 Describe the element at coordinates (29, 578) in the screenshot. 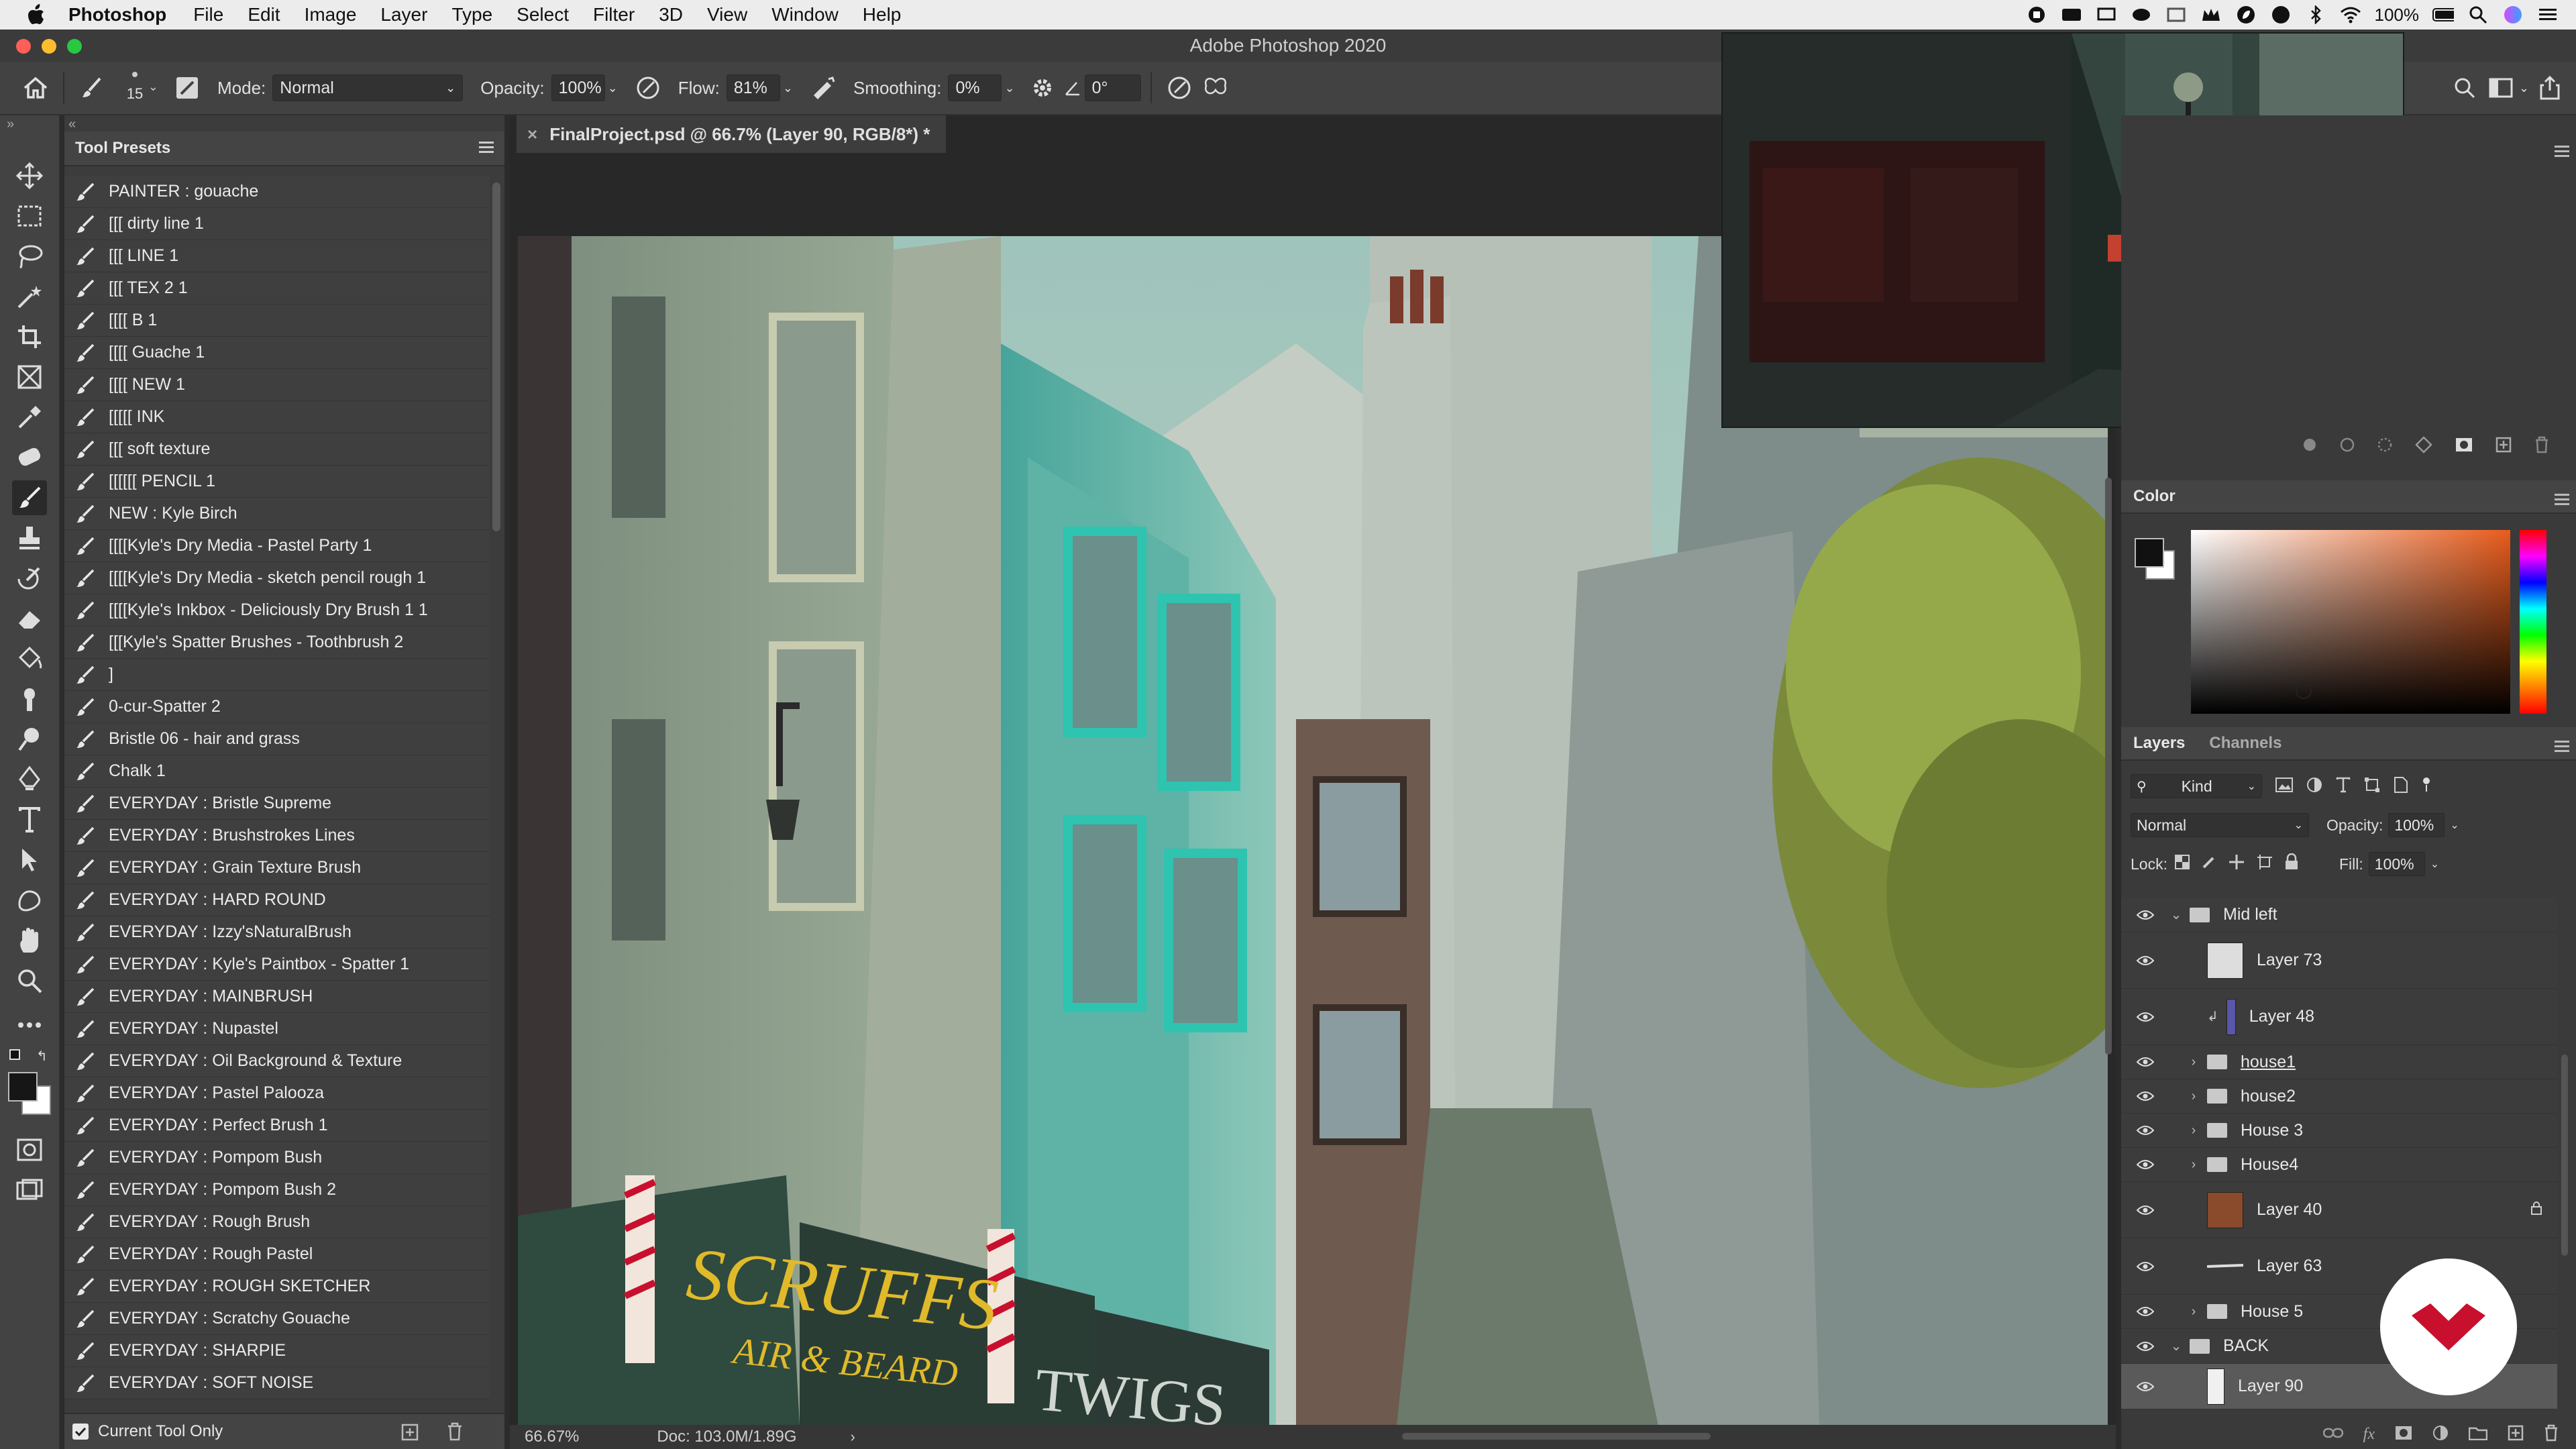

I see `history-brush-tool-icon` at that location.